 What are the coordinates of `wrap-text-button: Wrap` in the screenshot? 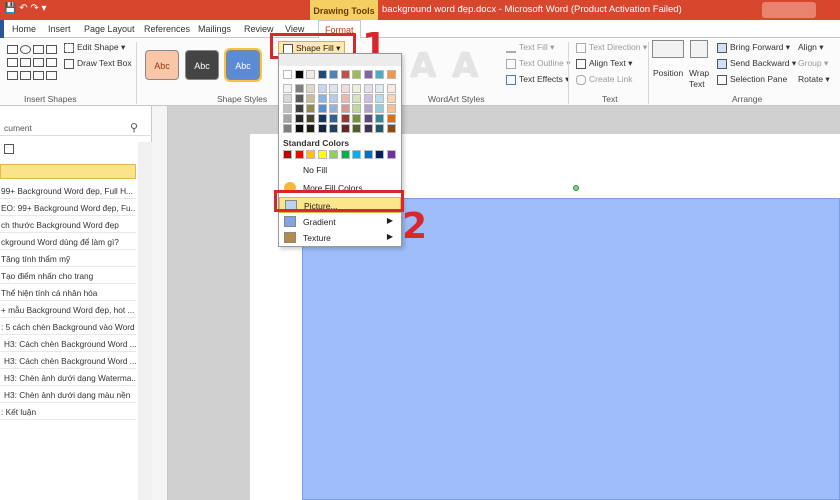 It's located at (699, 73).